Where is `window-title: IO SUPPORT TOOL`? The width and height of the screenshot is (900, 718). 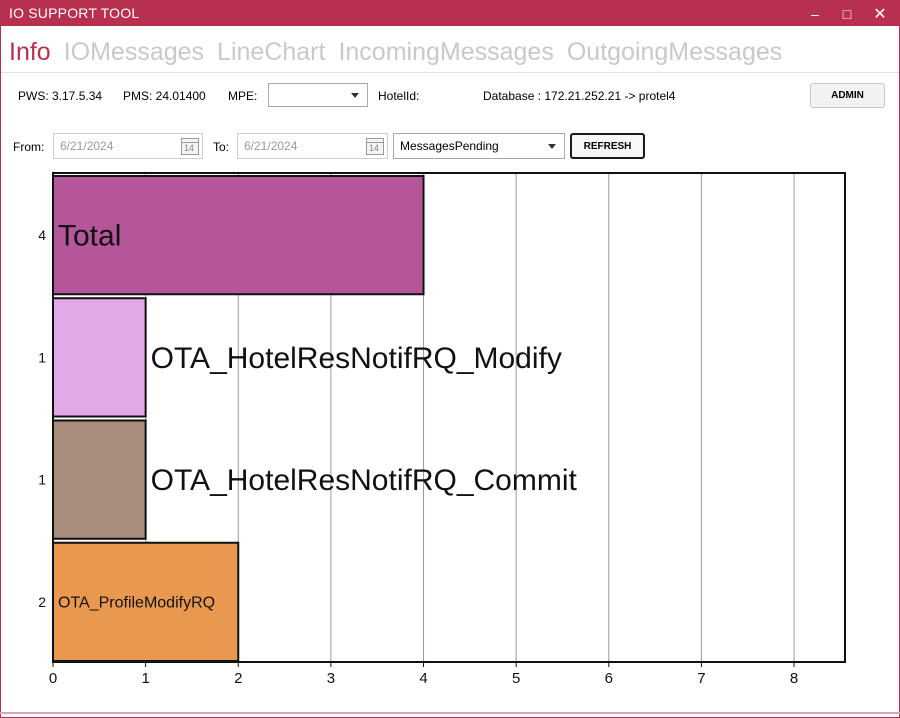
window-title: IO SUPPORT TOOL is located at coordinates (74, 13).